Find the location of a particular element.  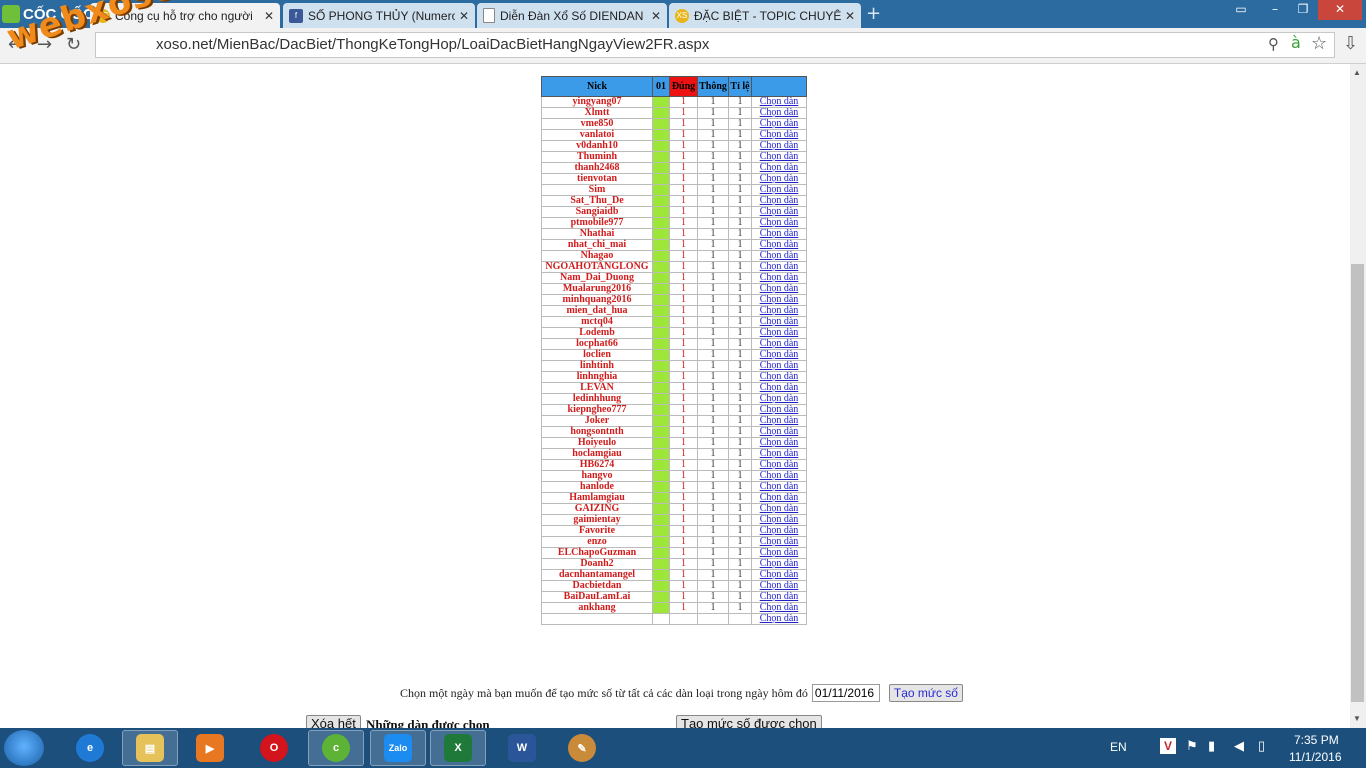

windows-start-icon is located at coordinates (24, 748).